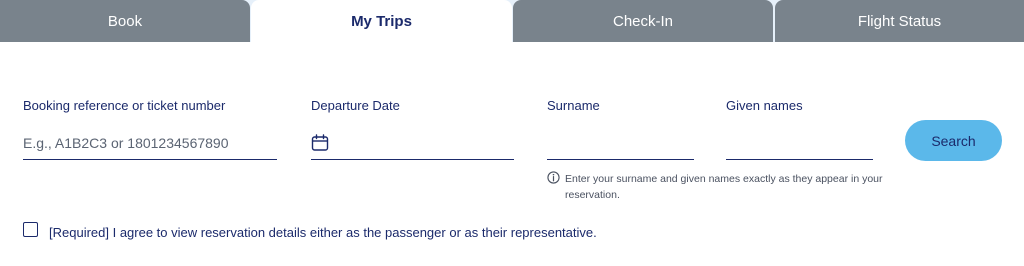  I want to click on surname-label: Surname, so click(573, 105).